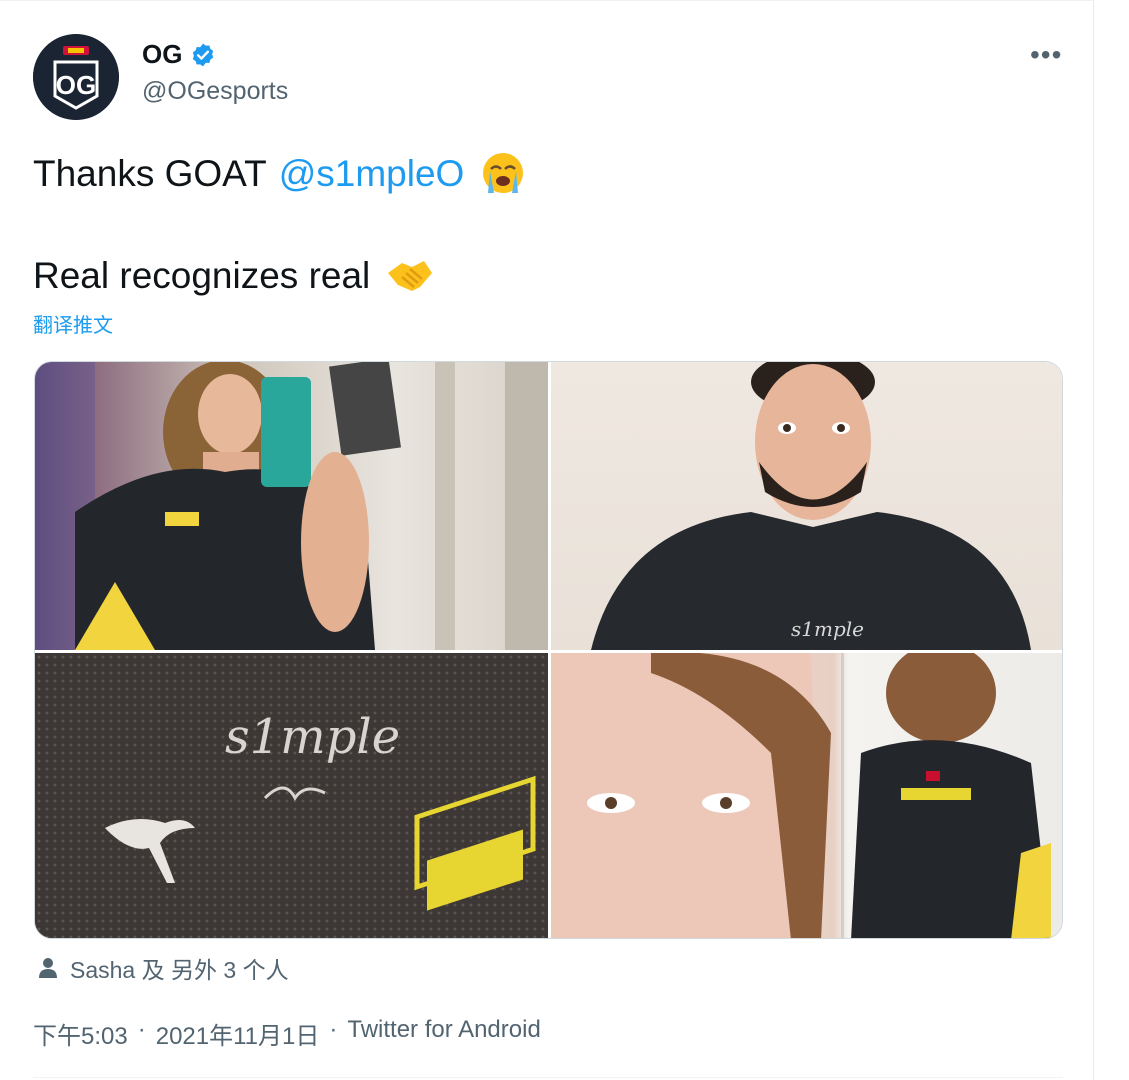 Image resolution: width=1129 pixels, height=1080 pixels. I want to click on tweet-text: Real recognizes real, so click(202, 275).